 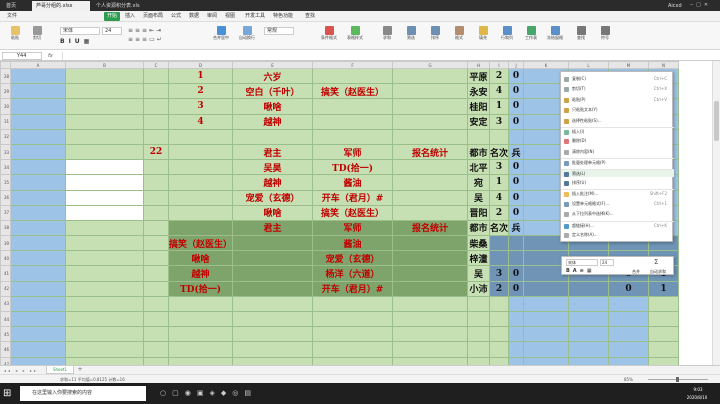 What do you see at coordinates (662, 271) in the screenshot?
I see `mini-autosum-button: 自动求和` at bounding box center [662, 271].